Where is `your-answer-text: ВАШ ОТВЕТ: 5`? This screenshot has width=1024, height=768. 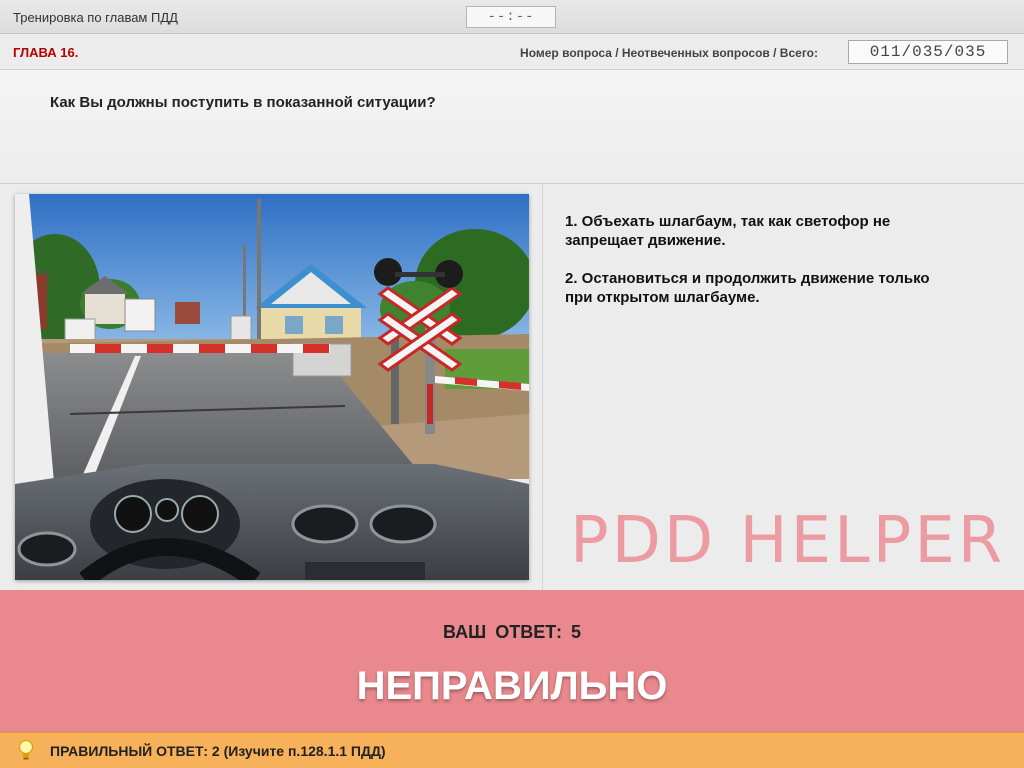 your-answer-text: ВАШ ОТВЕТ: 5 is located at coordinates (512, 632).